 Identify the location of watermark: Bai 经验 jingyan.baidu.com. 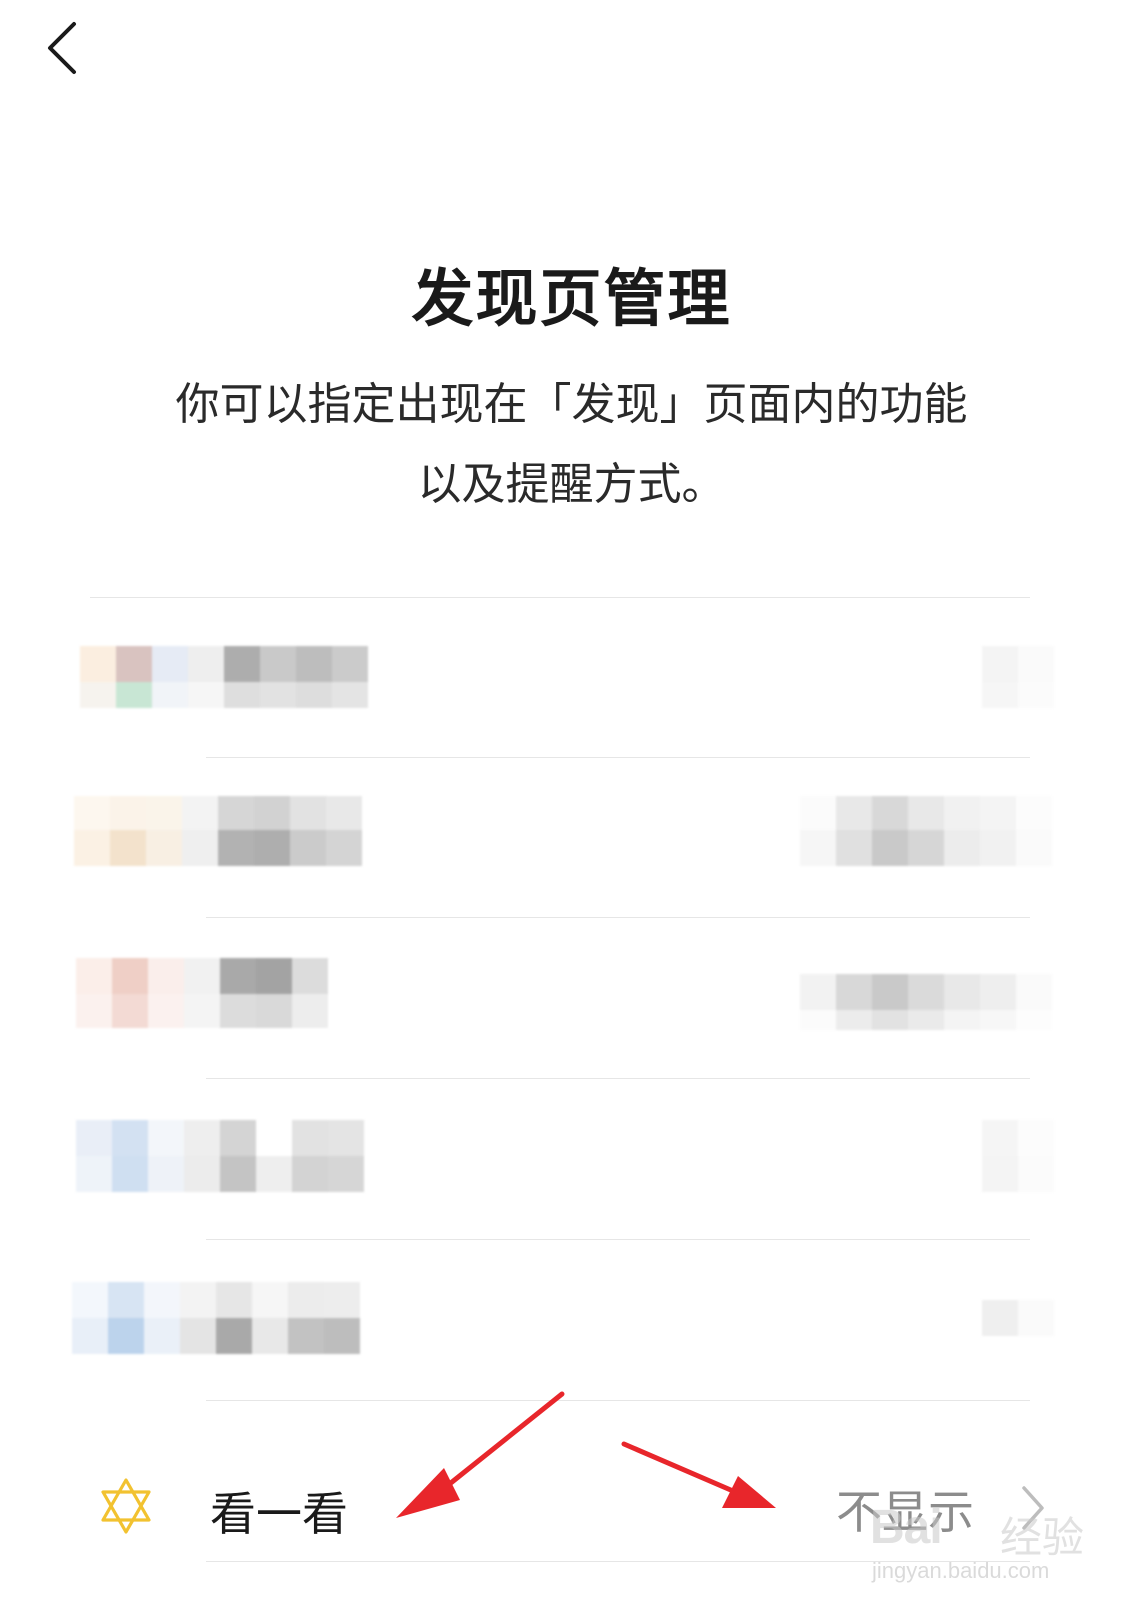
(985, 1550).